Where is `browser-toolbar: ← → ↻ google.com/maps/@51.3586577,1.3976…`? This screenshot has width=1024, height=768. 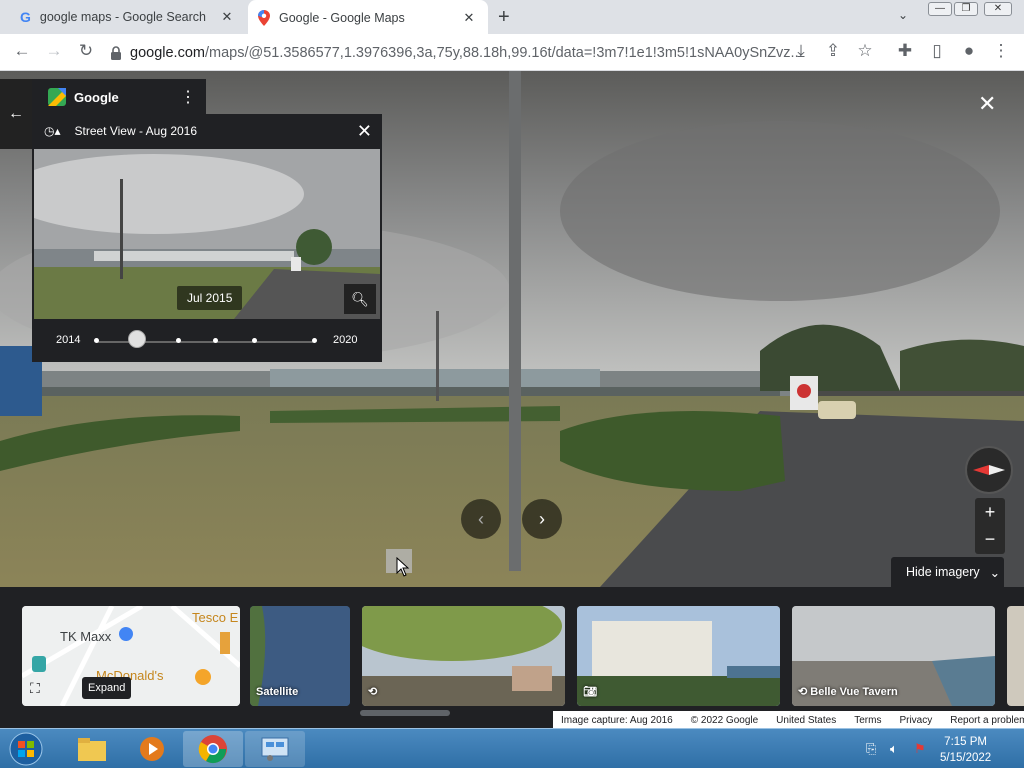
browser-toolbar: ← → ↻ google.com/maps/@51.3586577,1.3976… is located at coordinates (512, 52).